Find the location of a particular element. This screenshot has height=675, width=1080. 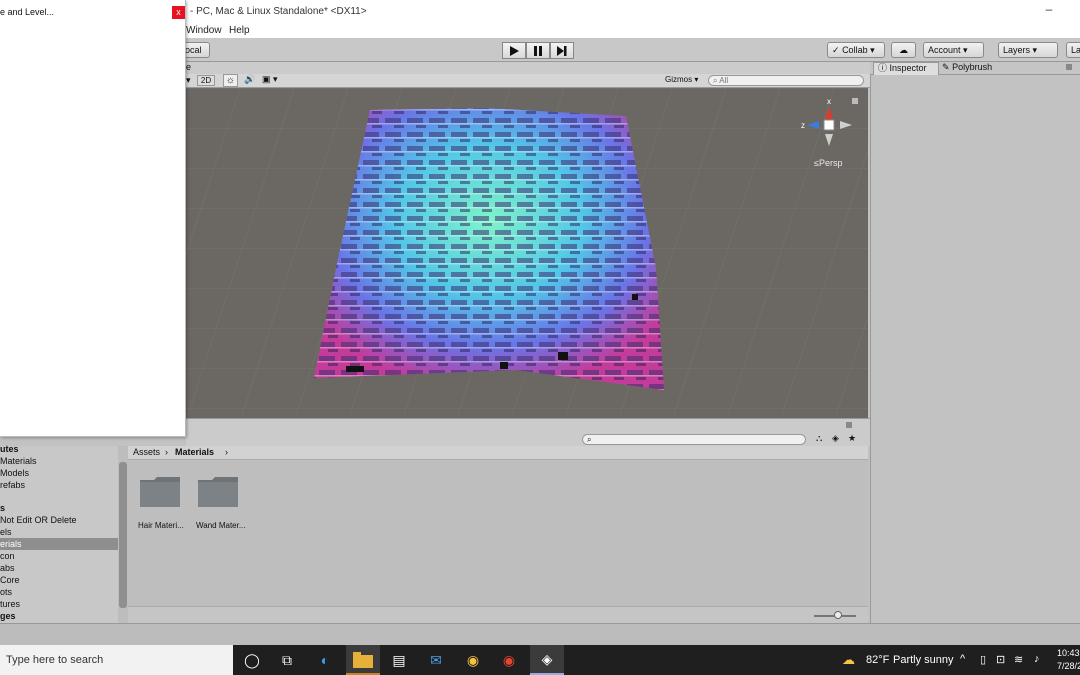

effects-dropdown: ▣ ▾ is located at coordinates (274, 80).